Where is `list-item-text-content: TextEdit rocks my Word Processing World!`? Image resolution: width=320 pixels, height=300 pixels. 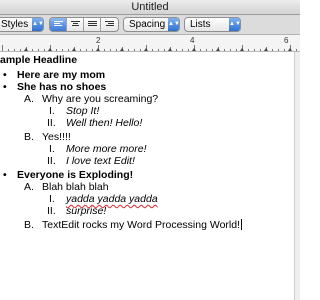 list-item-text-content: TextEdit rocks my Word Processing World! is located at coordinates (141, 225).